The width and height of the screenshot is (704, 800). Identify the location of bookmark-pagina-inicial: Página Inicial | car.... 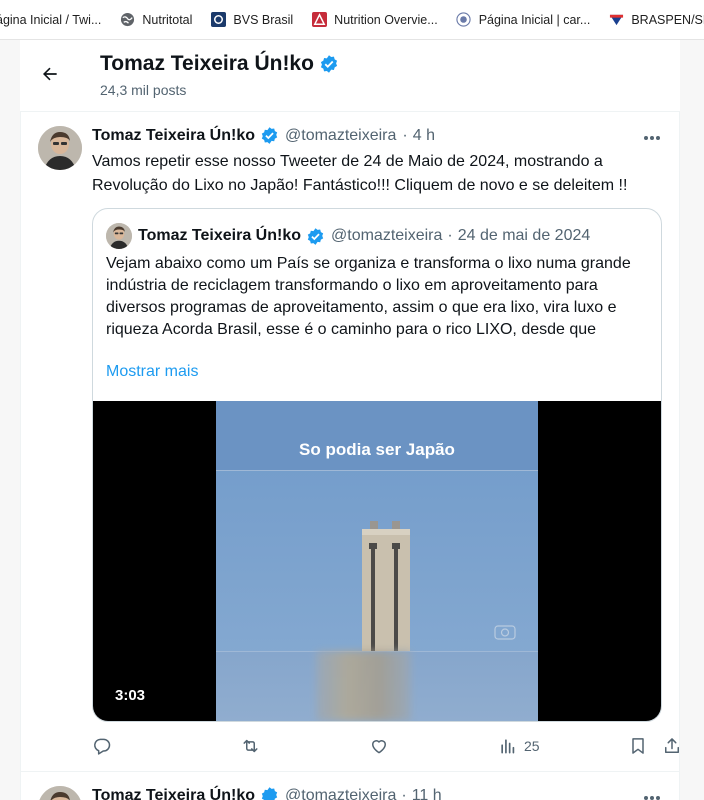
(523, 20).